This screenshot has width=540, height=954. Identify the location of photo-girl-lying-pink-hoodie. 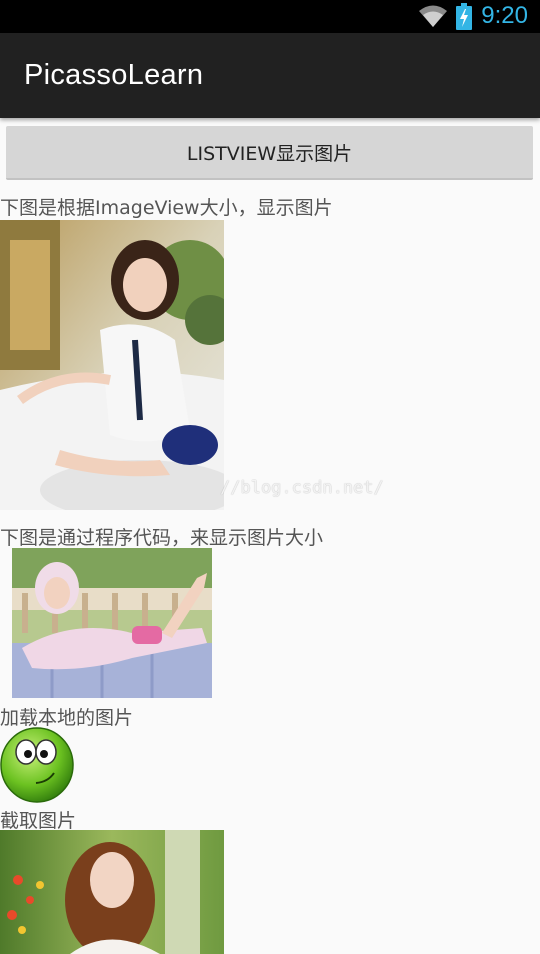
(112, 623).